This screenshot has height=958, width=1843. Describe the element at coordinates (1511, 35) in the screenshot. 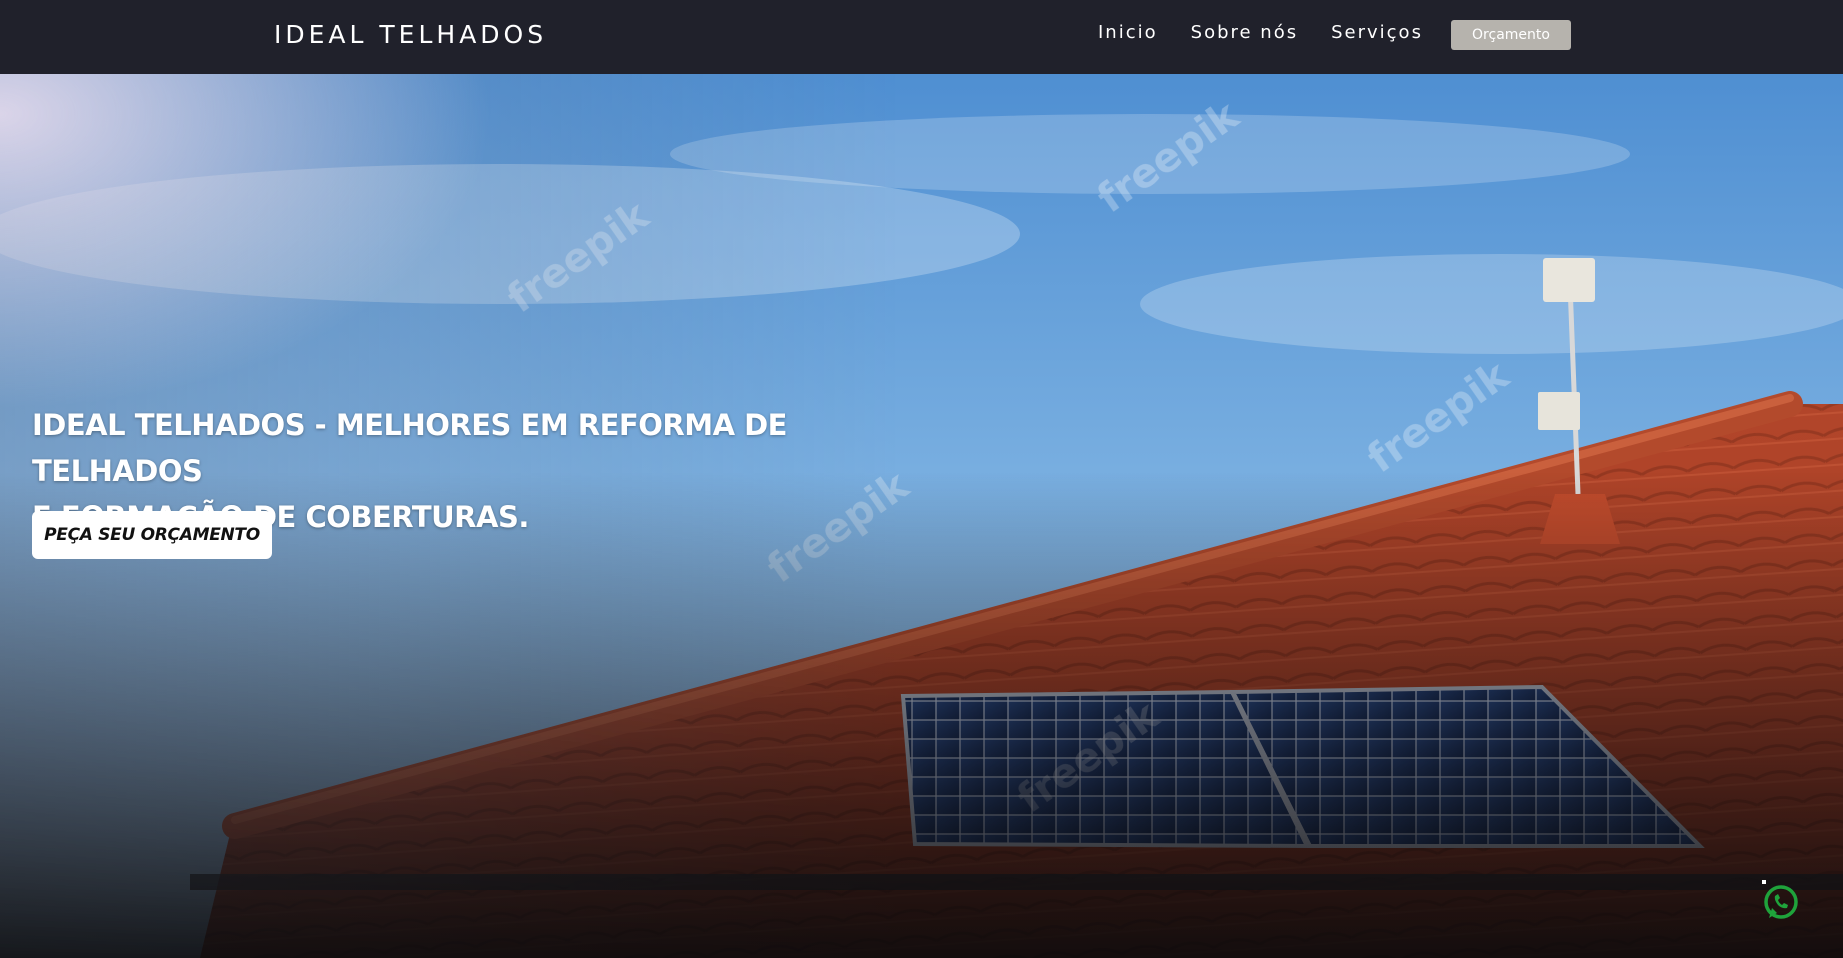

I see `orcamento-nav-button: Orçamento` at that location.